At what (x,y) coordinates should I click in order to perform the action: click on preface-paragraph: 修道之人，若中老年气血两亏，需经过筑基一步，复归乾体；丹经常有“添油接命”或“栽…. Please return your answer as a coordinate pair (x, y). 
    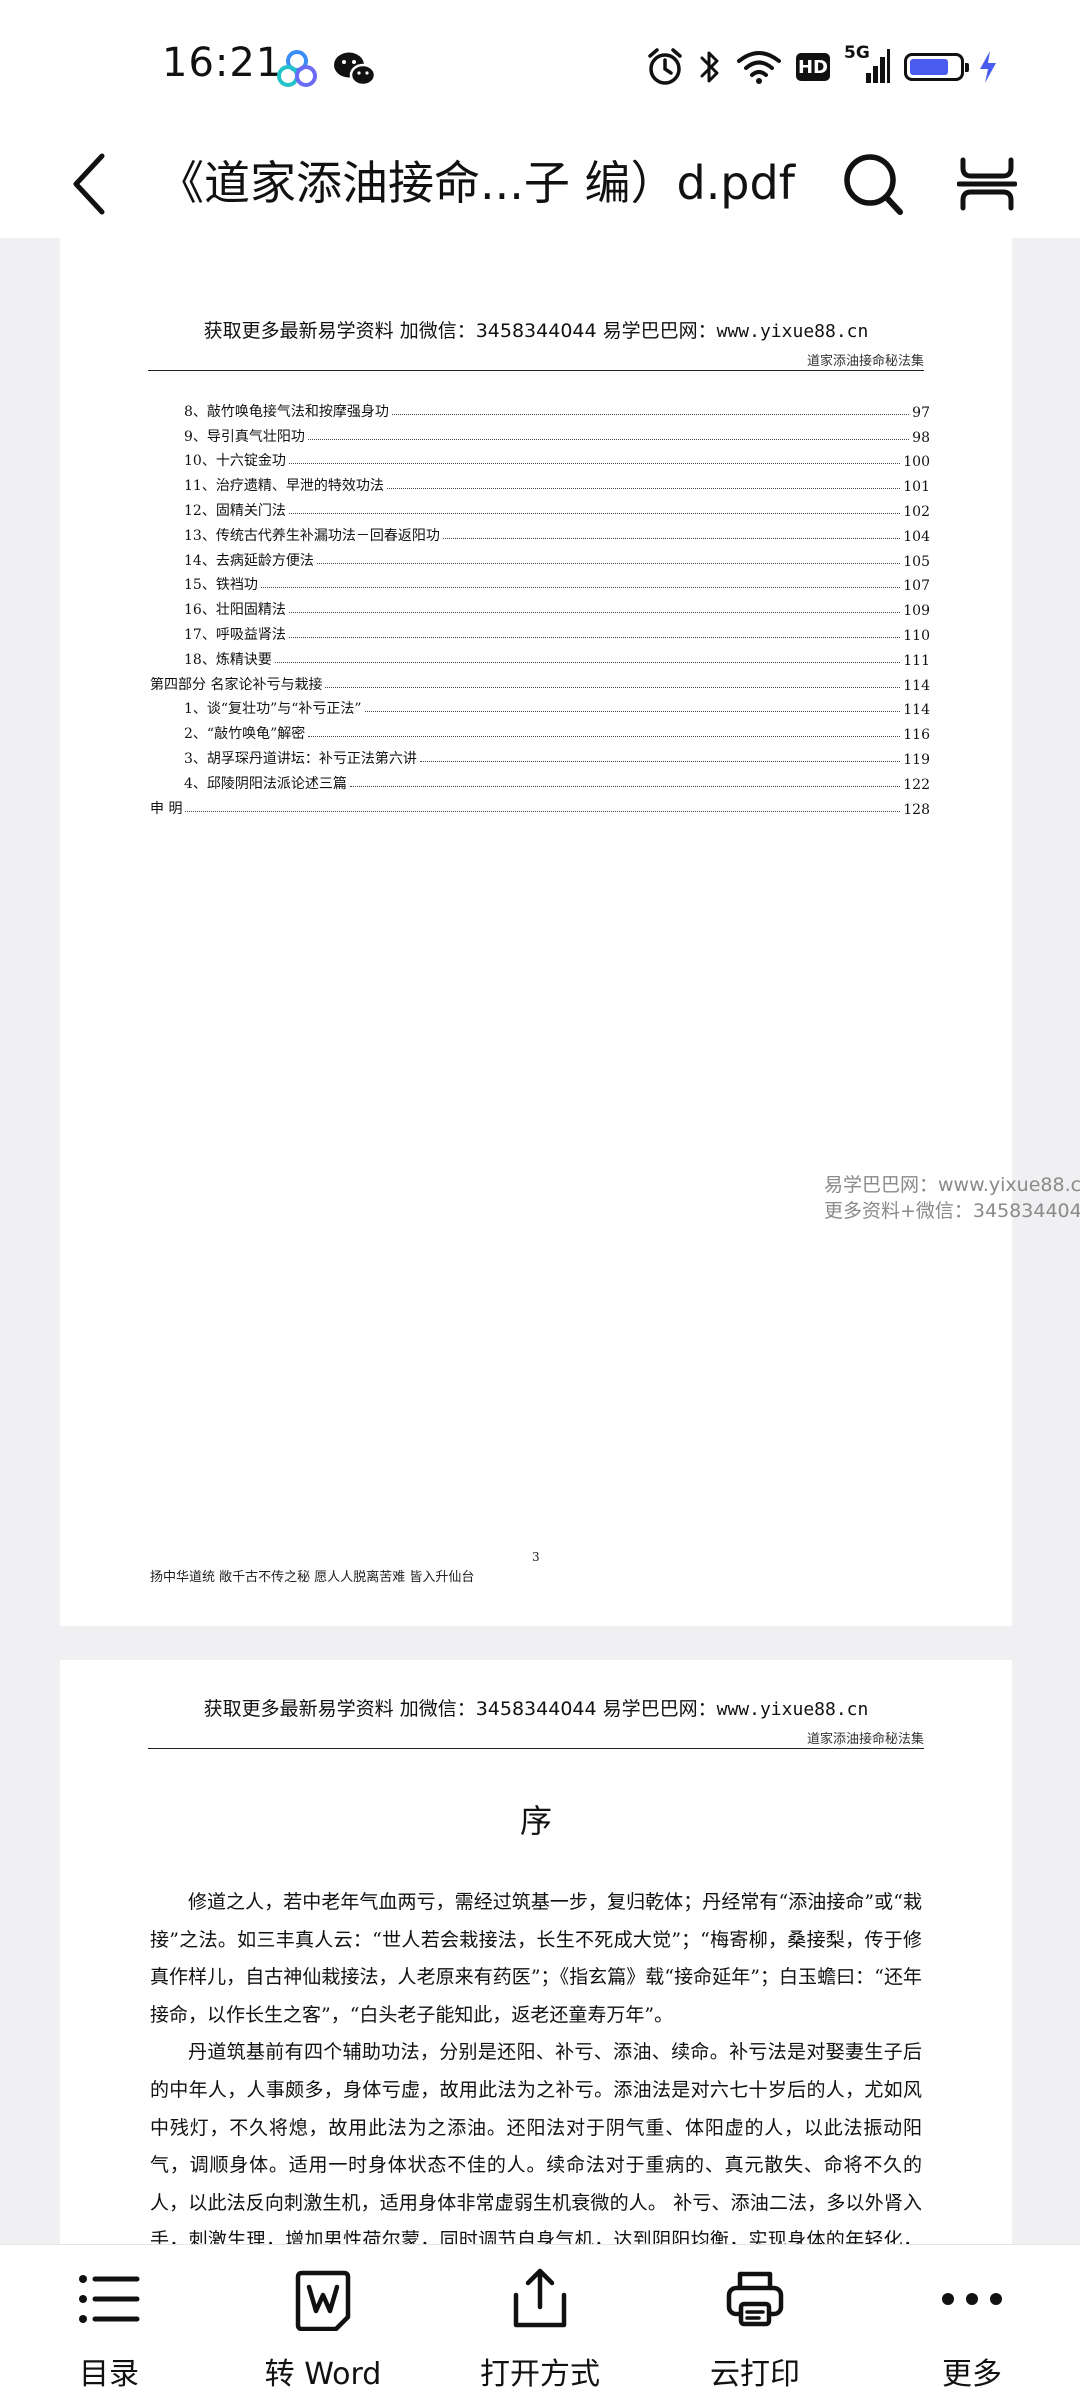
    Looking at the image, I should click on (536, 1958).